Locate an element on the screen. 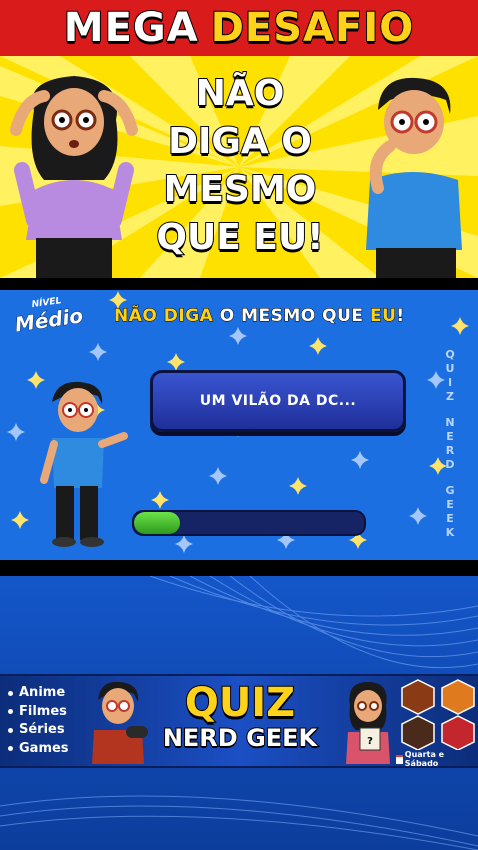 Image resolution: width=478 pixels, height=850 pixels. title-word-desafio: DESAFIO is located at coordinates (312, 28).